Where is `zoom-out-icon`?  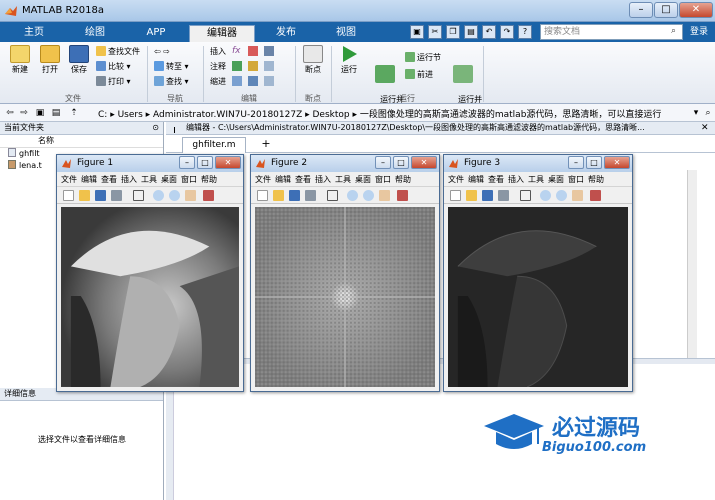
zoom-out-icon is located at coordinates (561, 195).